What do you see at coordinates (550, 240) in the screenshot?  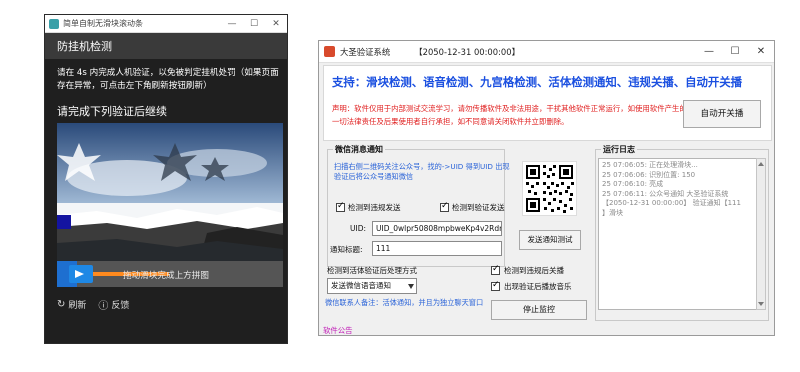 I see `send-test-button: 发送通知测试` at bounding box center [550, 240].